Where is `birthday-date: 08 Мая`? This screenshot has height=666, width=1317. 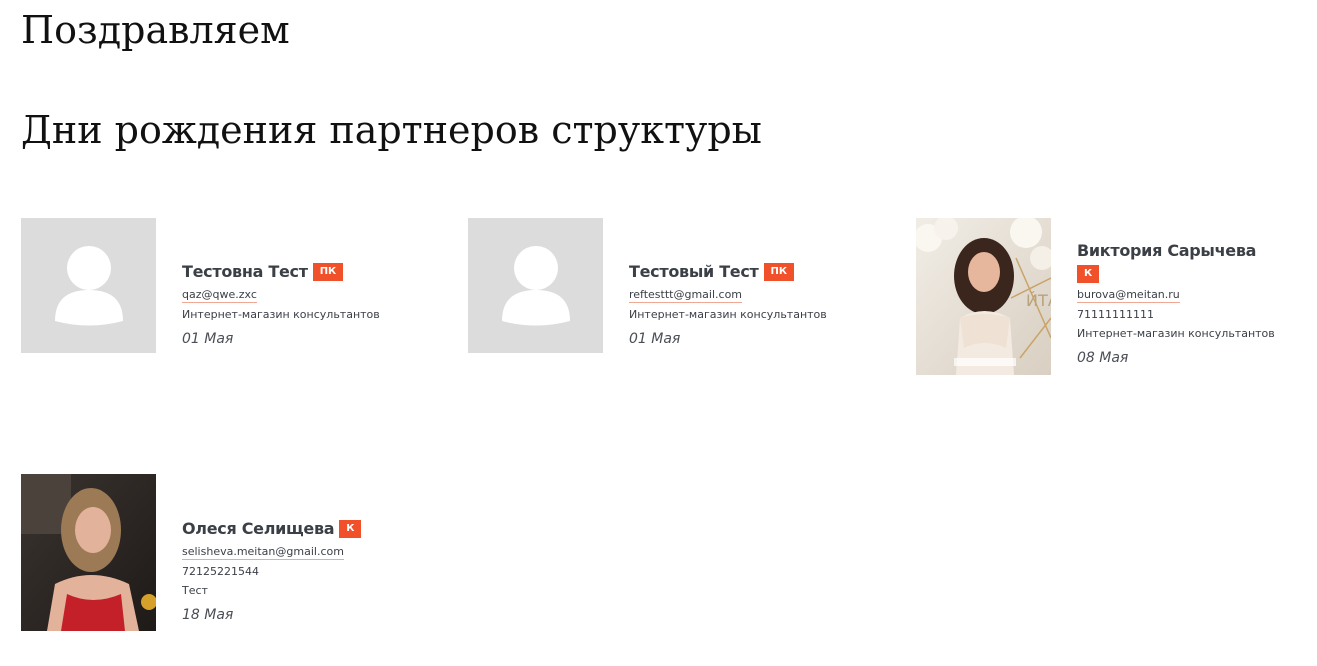 birthday-date: 08 Мая is located at coordinates (1103, 358).